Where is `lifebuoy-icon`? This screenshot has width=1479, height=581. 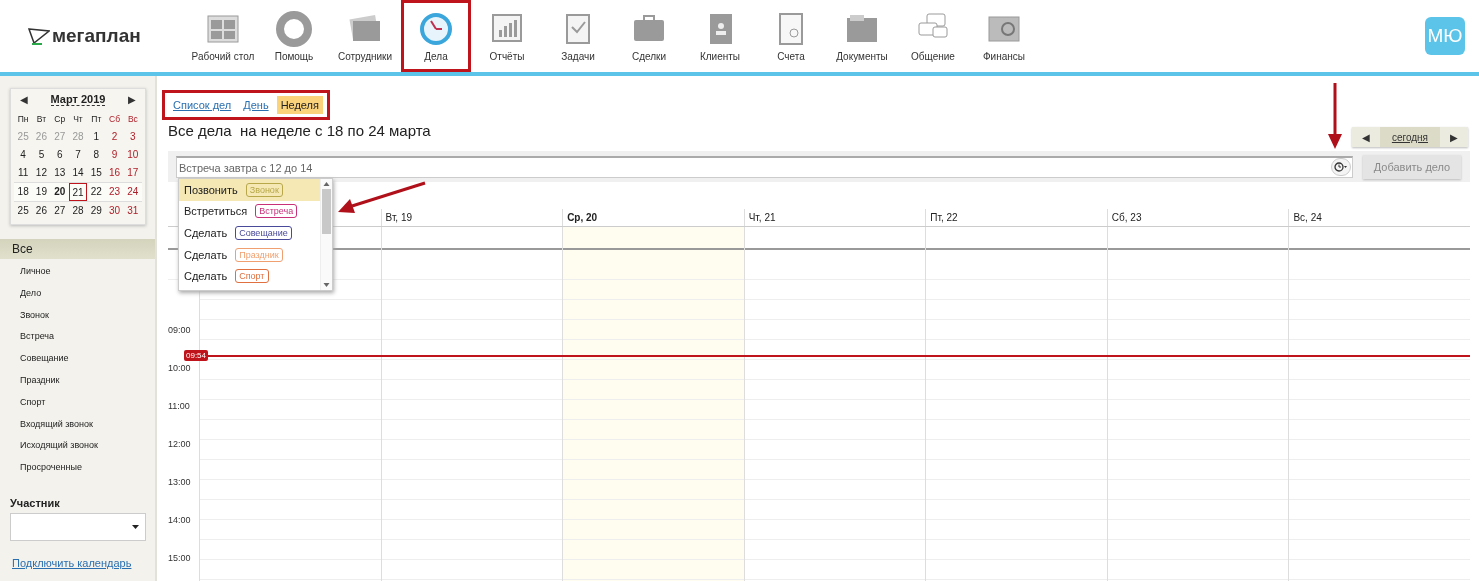 lifebuoy-icon is located at coordinates (294, 28).